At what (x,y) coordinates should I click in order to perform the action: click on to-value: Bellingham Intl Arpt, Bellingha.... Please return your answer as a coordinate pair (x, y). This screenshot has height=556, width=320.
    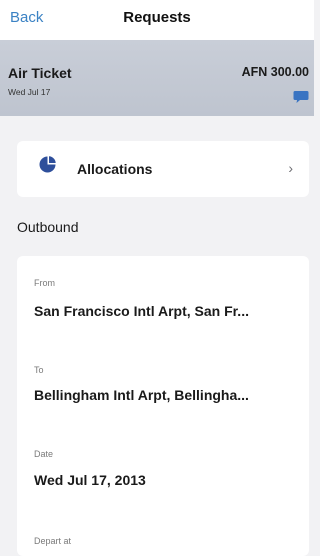
    Looking at the image, I should click on (141, 395).